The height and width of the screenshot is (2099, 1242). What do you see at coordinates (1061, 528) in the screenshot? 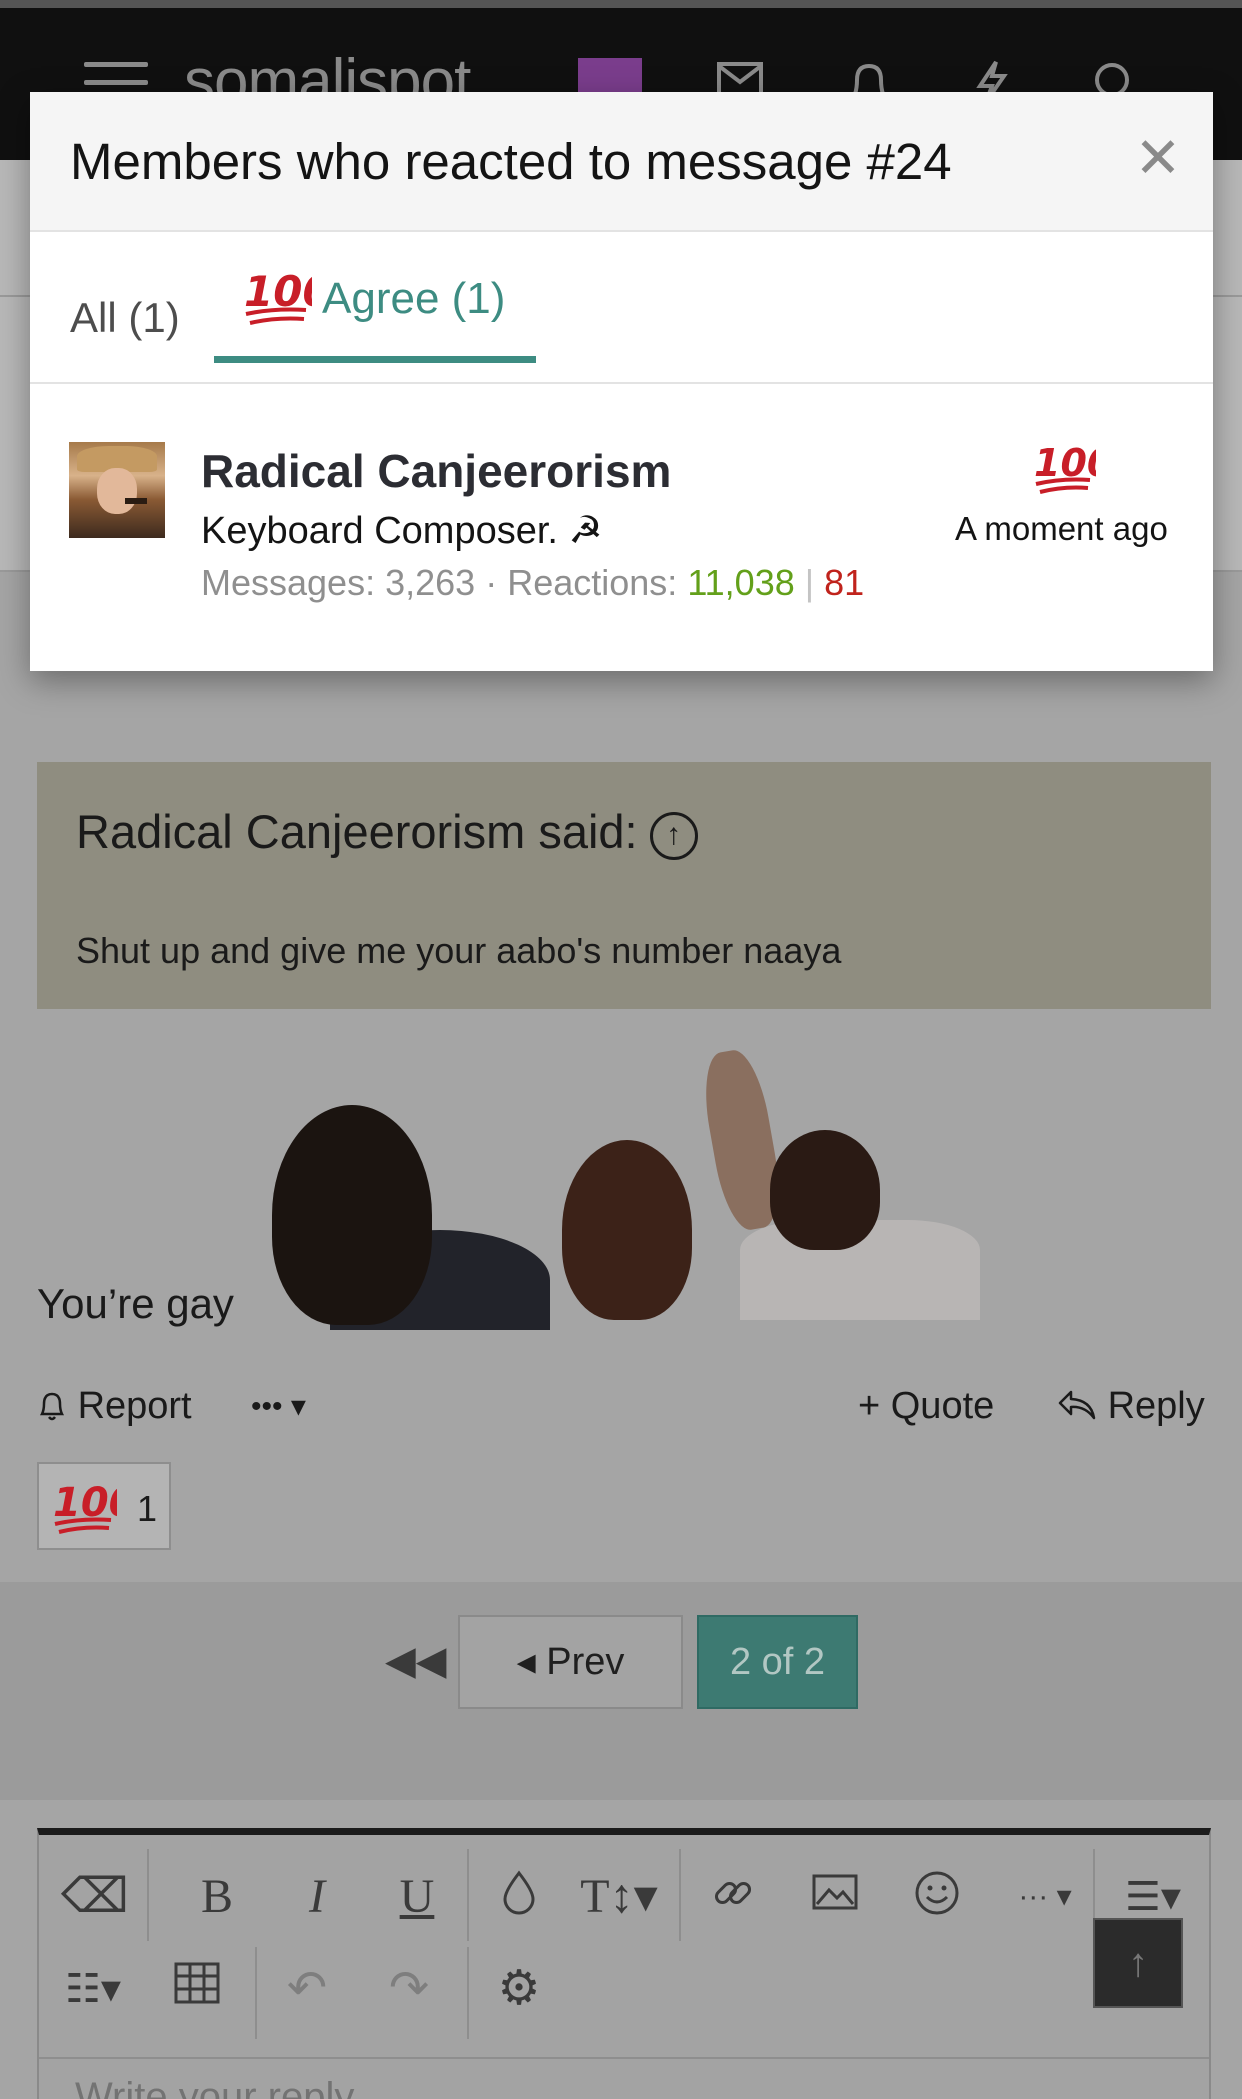
I see `reaction-time: A moment ago` at bounding box center [1061, 528].